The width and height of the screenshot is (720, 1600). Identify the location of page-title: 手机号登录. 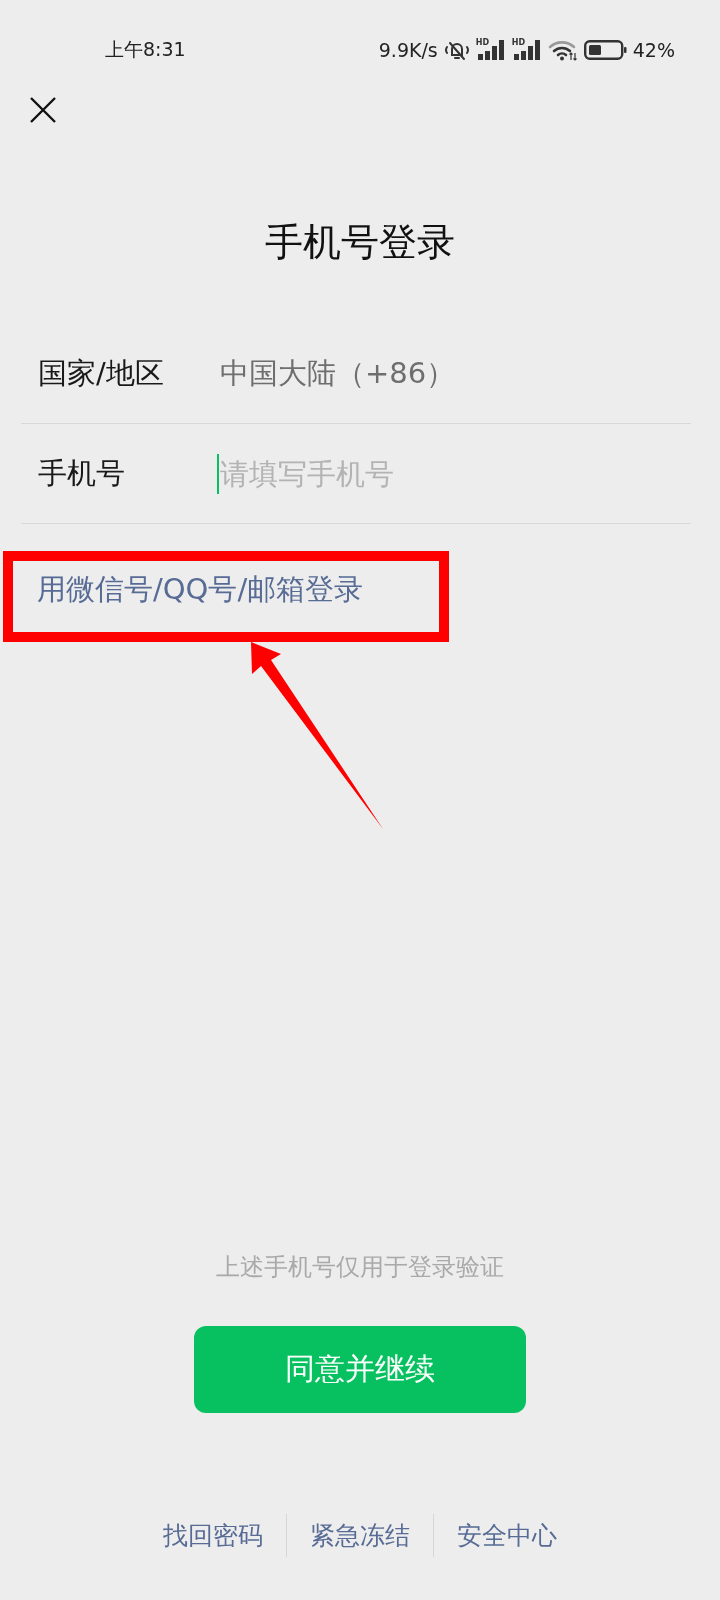
(360, 242).